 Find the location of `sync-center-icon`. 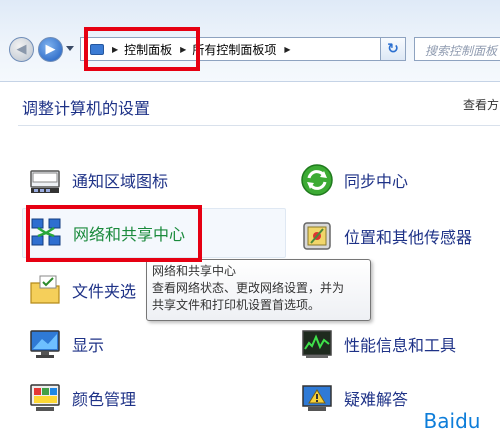

sync-center-icon is located at coordinates (317, 180).